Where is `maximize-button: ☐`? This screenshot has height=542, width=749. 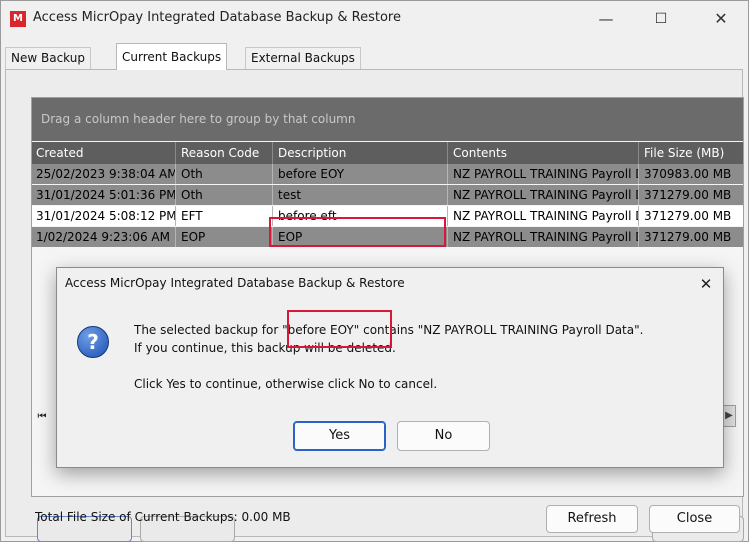
maximize-button: ☐ is located at coordinates (661, 19).